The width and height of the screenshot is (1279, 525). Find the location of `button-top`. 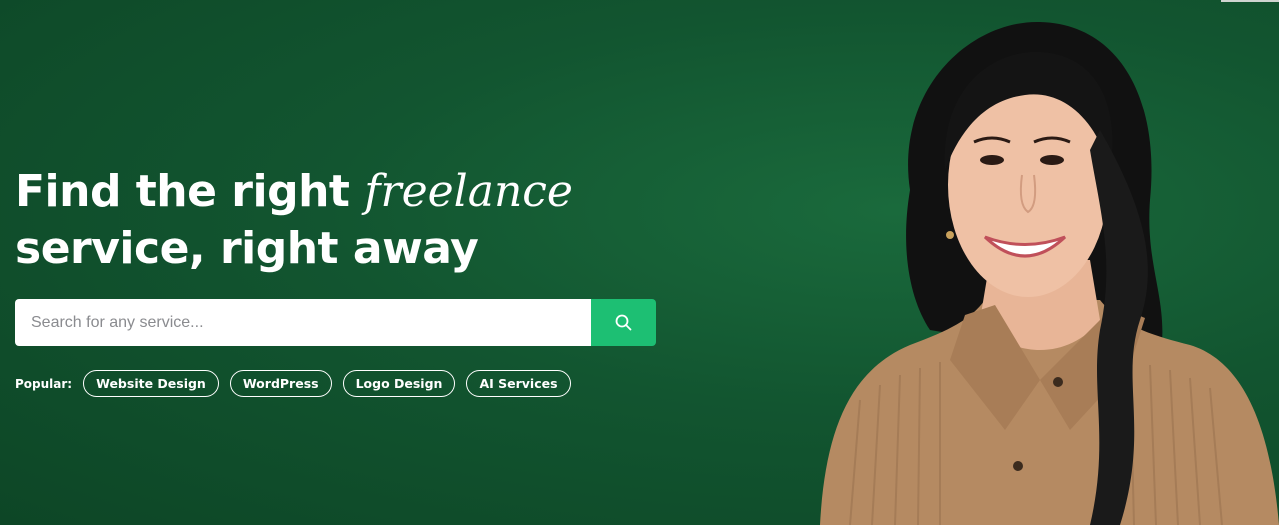

button-top is located at coordinates (1058, 382).